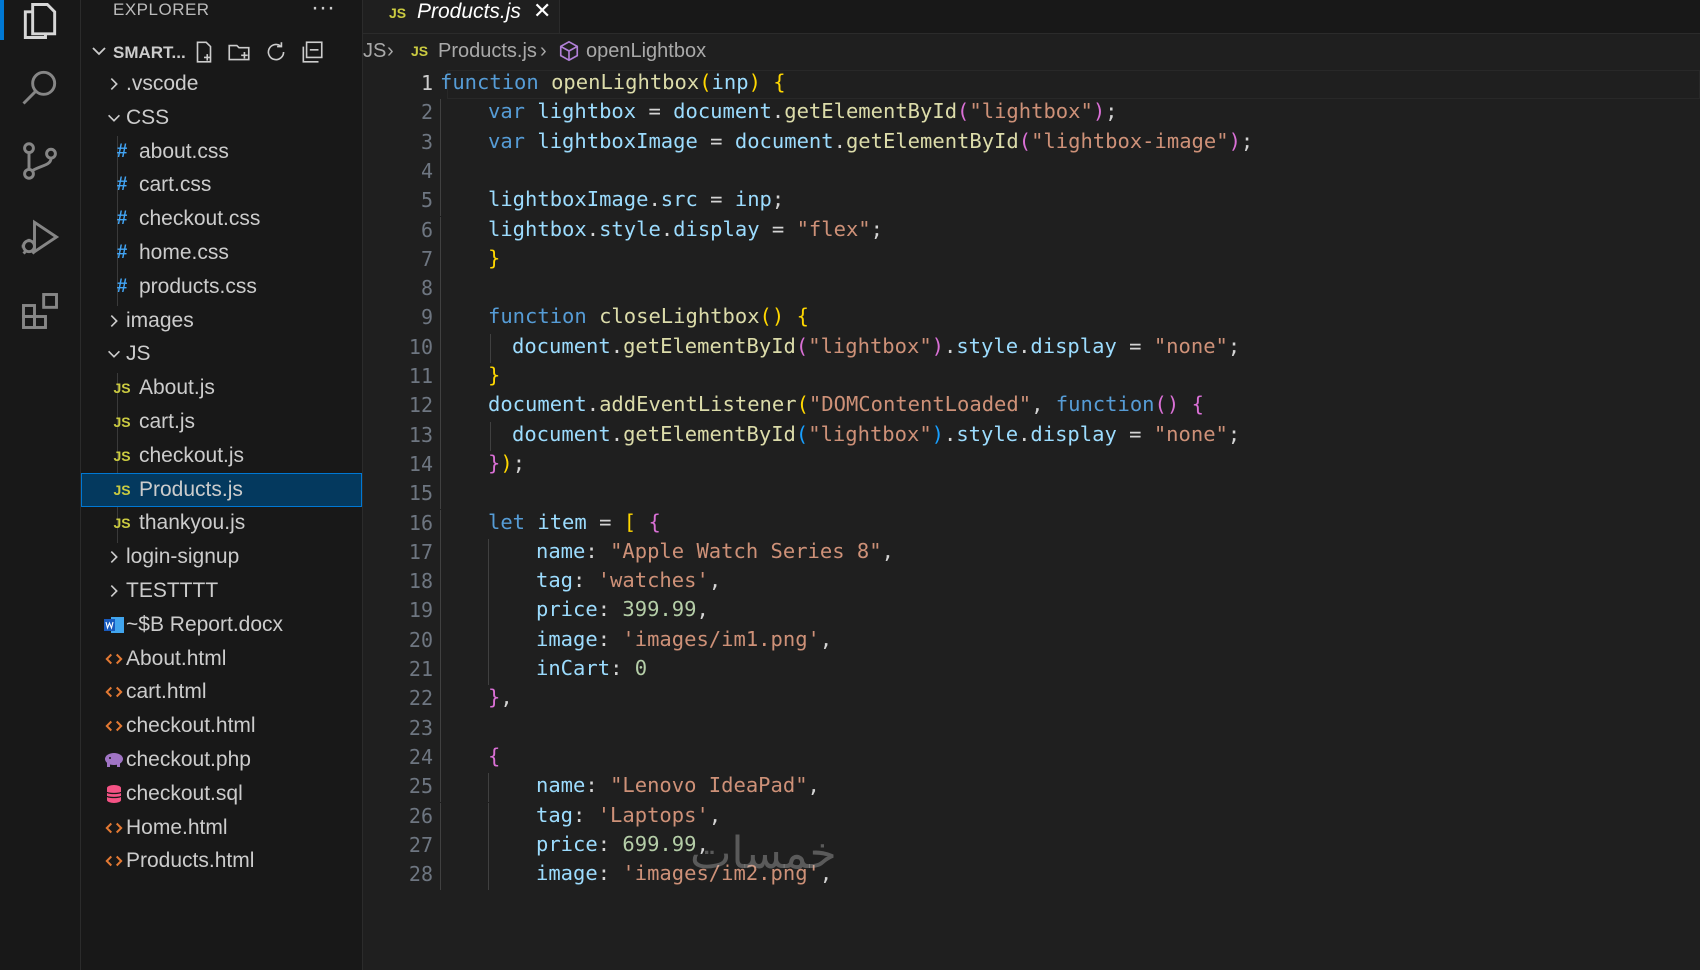  What do you see at coordinates (1167, 404) in the screenshot?
I see `code-token: ()` at bounding box center [1167, 404].